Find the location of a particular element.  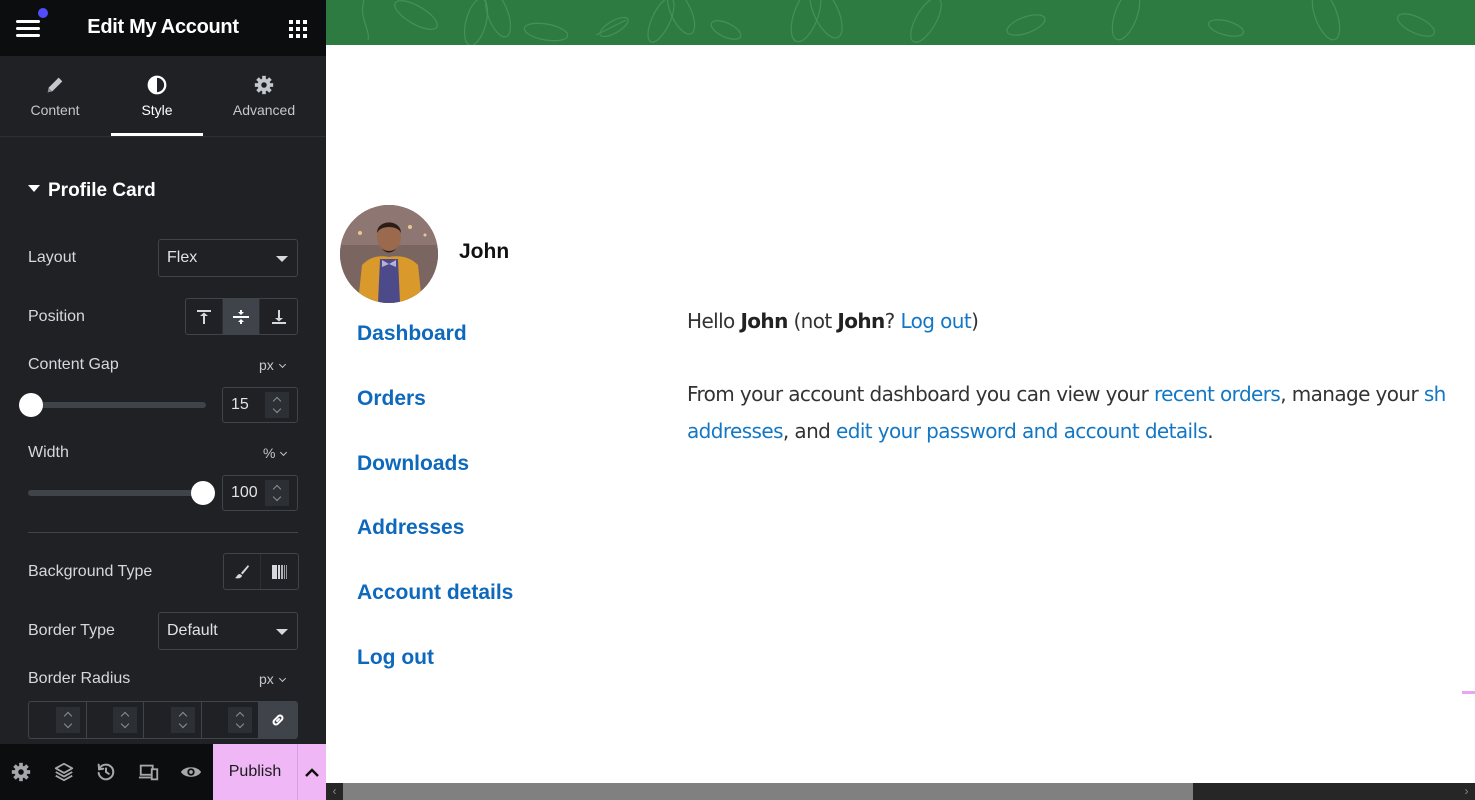

border-radius-unit-select: px is located at coordinates (272, 679).